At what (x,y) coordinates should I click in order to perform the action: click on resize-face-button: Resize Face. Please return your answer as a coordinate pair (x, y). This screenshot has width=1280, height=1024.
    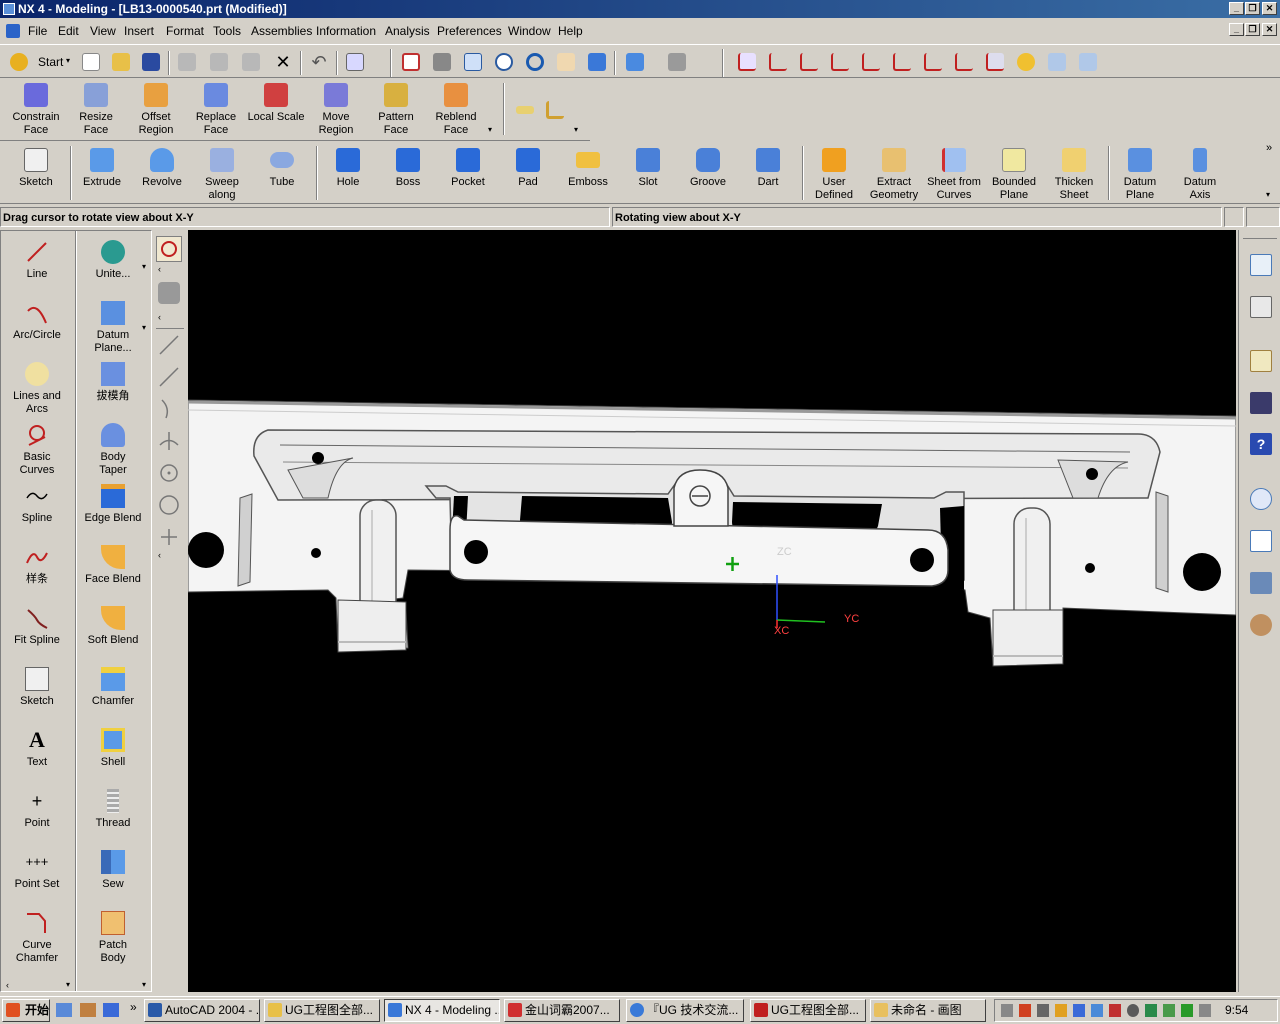
    Looking at the image, I should click on (96, 110).